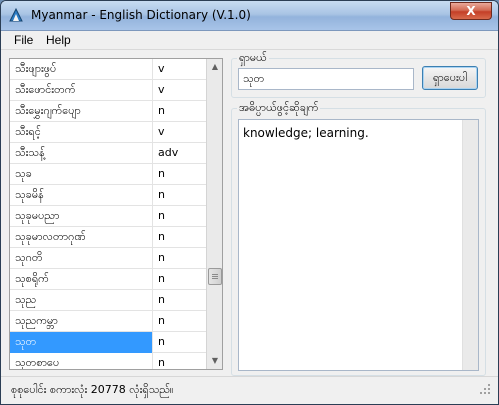 The height and width of the screenshot is (405, 499). Describe the element at coordinates (81, 111) in the screenshot. I see `word-cell: သီးမွှေးဂျက်ပျော` at that location.